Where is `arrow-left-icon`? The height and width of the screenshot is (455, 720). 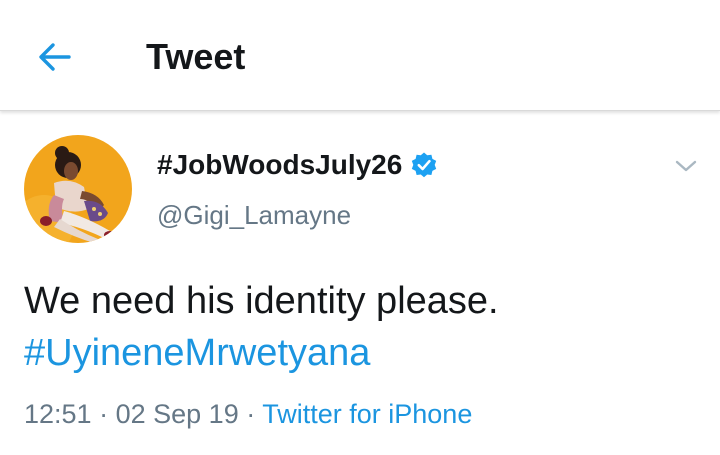 arrow-left-icon is located at coordinates (55, 57).